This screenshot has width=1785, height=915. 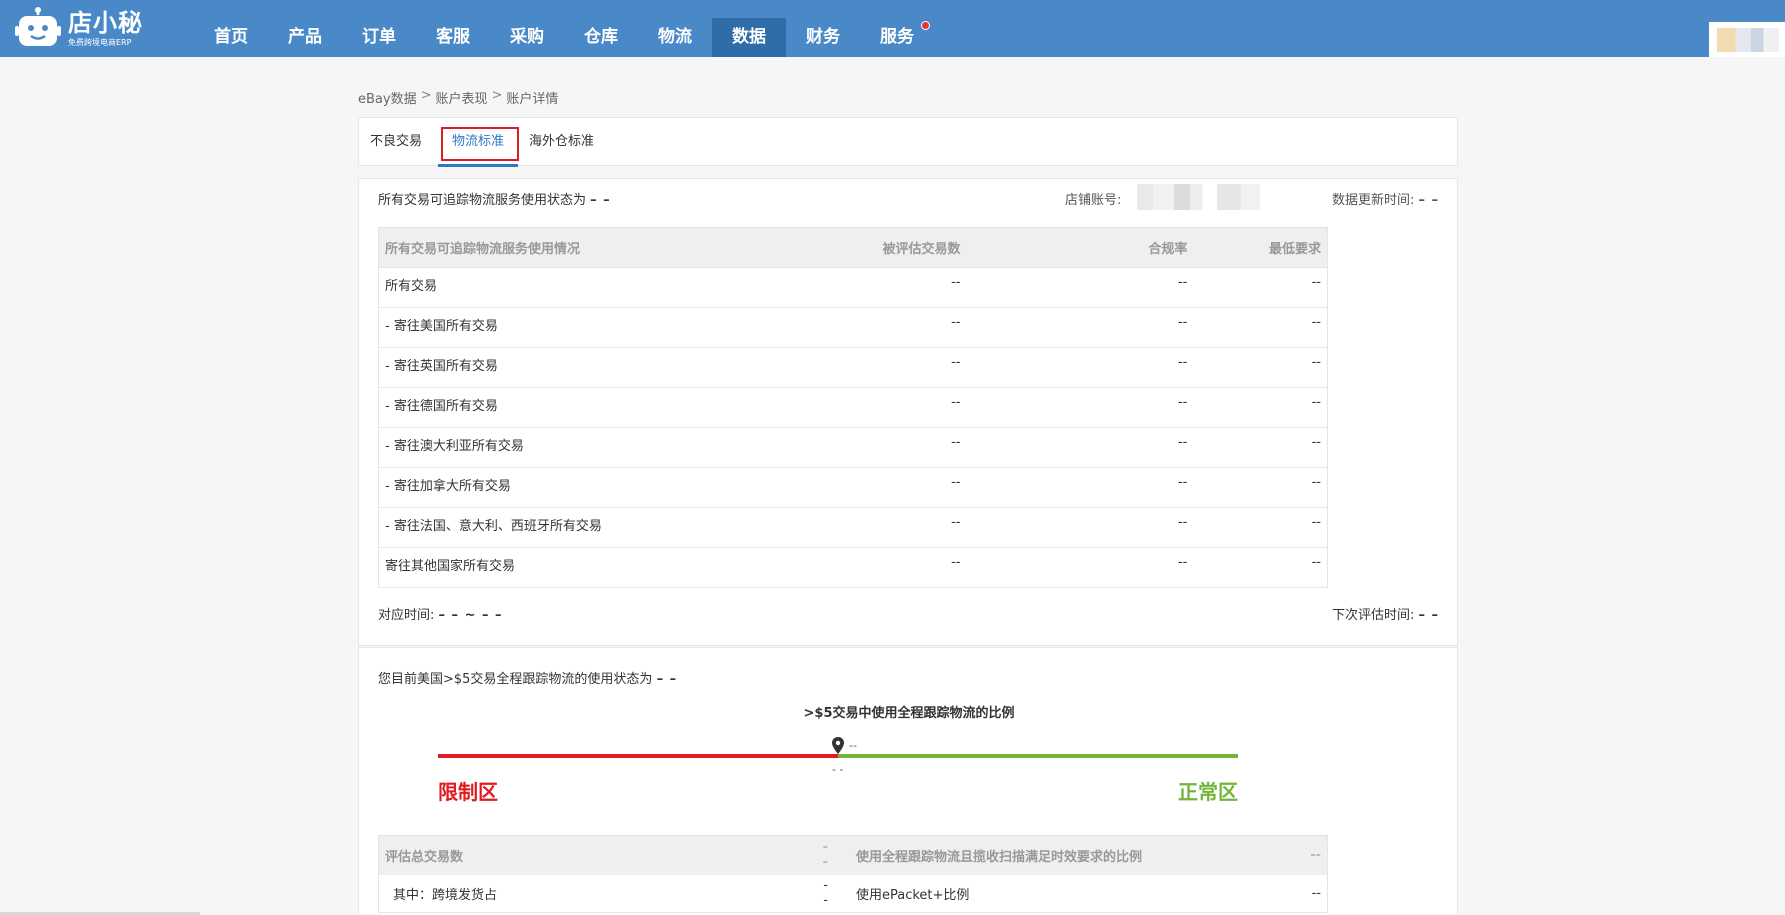 I want to click on avatar, so click(x=1748, y=40).